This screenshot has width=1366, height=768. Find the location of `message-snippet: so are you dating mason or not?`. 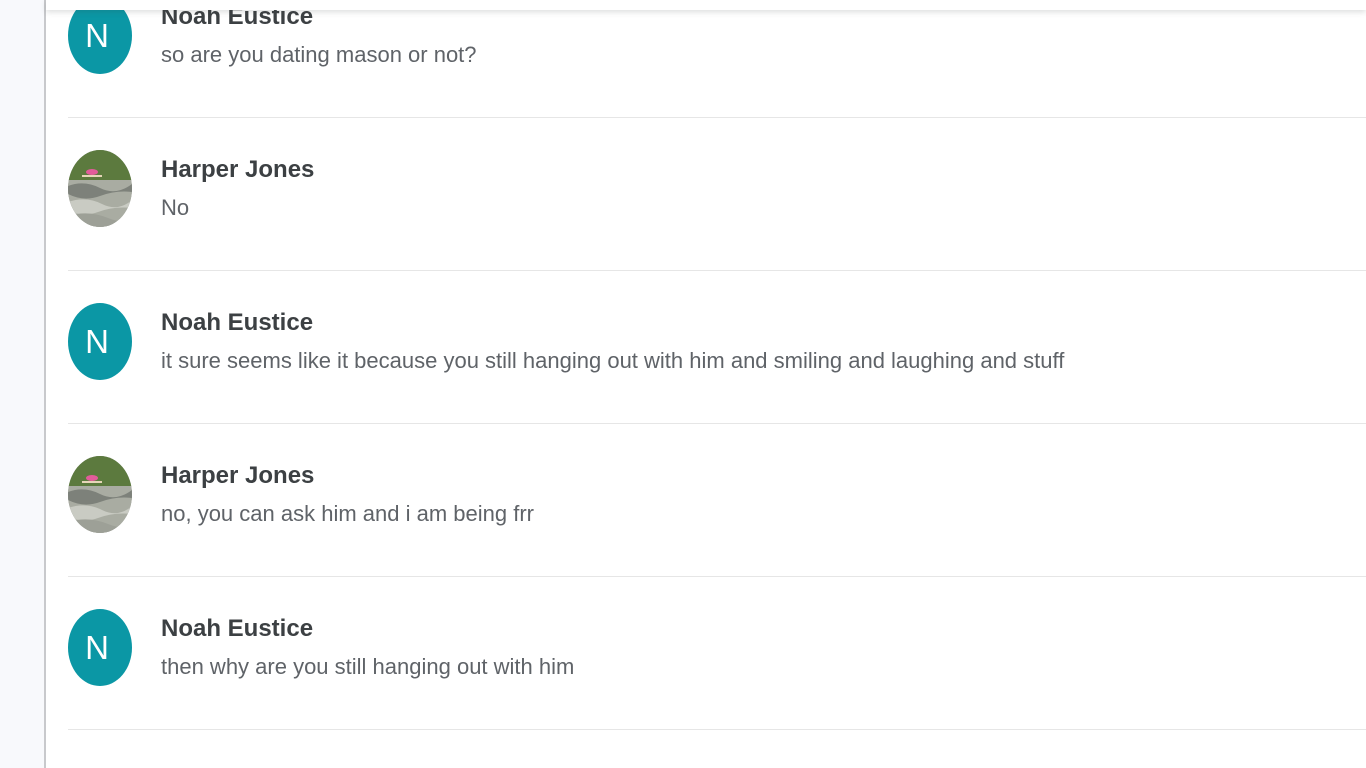

message-snippet: so are you dating mason or not? is located at coordinates (319, 54).